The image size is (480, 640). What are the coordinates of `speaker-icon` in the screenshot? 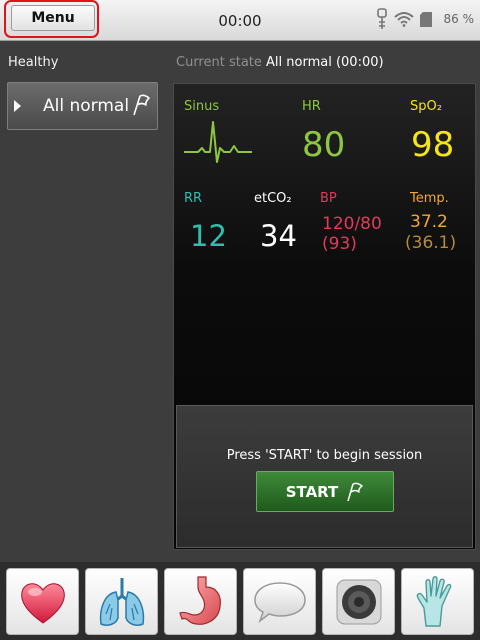 It's located at (358, 601).